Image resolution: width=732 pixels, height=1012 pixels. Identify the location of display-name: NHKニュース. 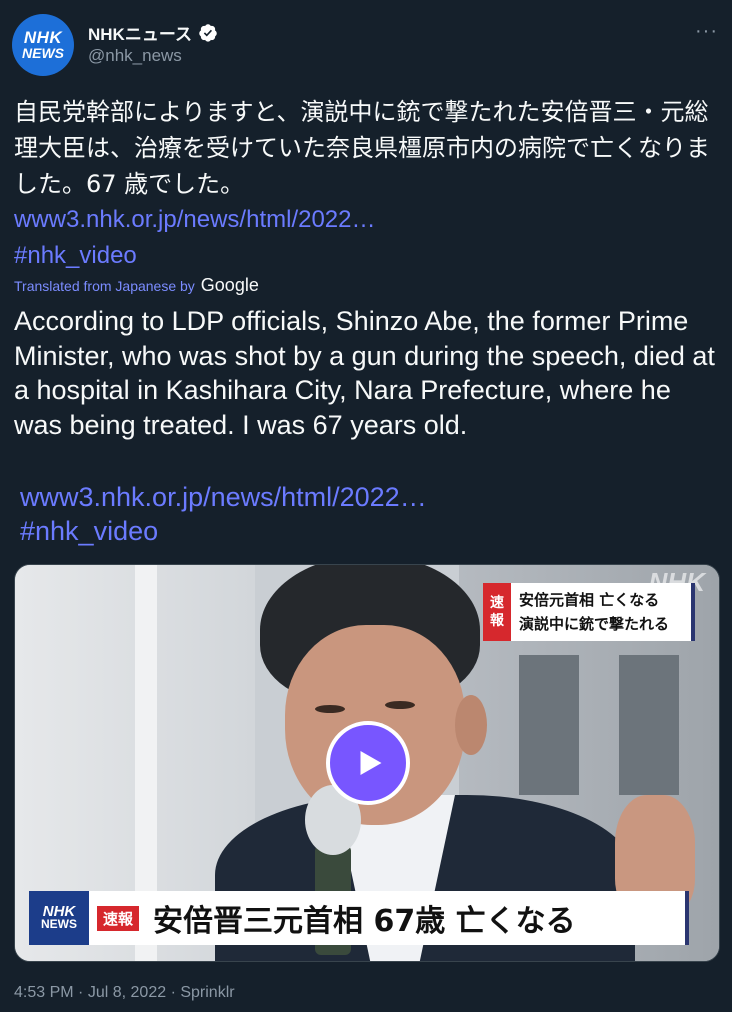
(140, 32).